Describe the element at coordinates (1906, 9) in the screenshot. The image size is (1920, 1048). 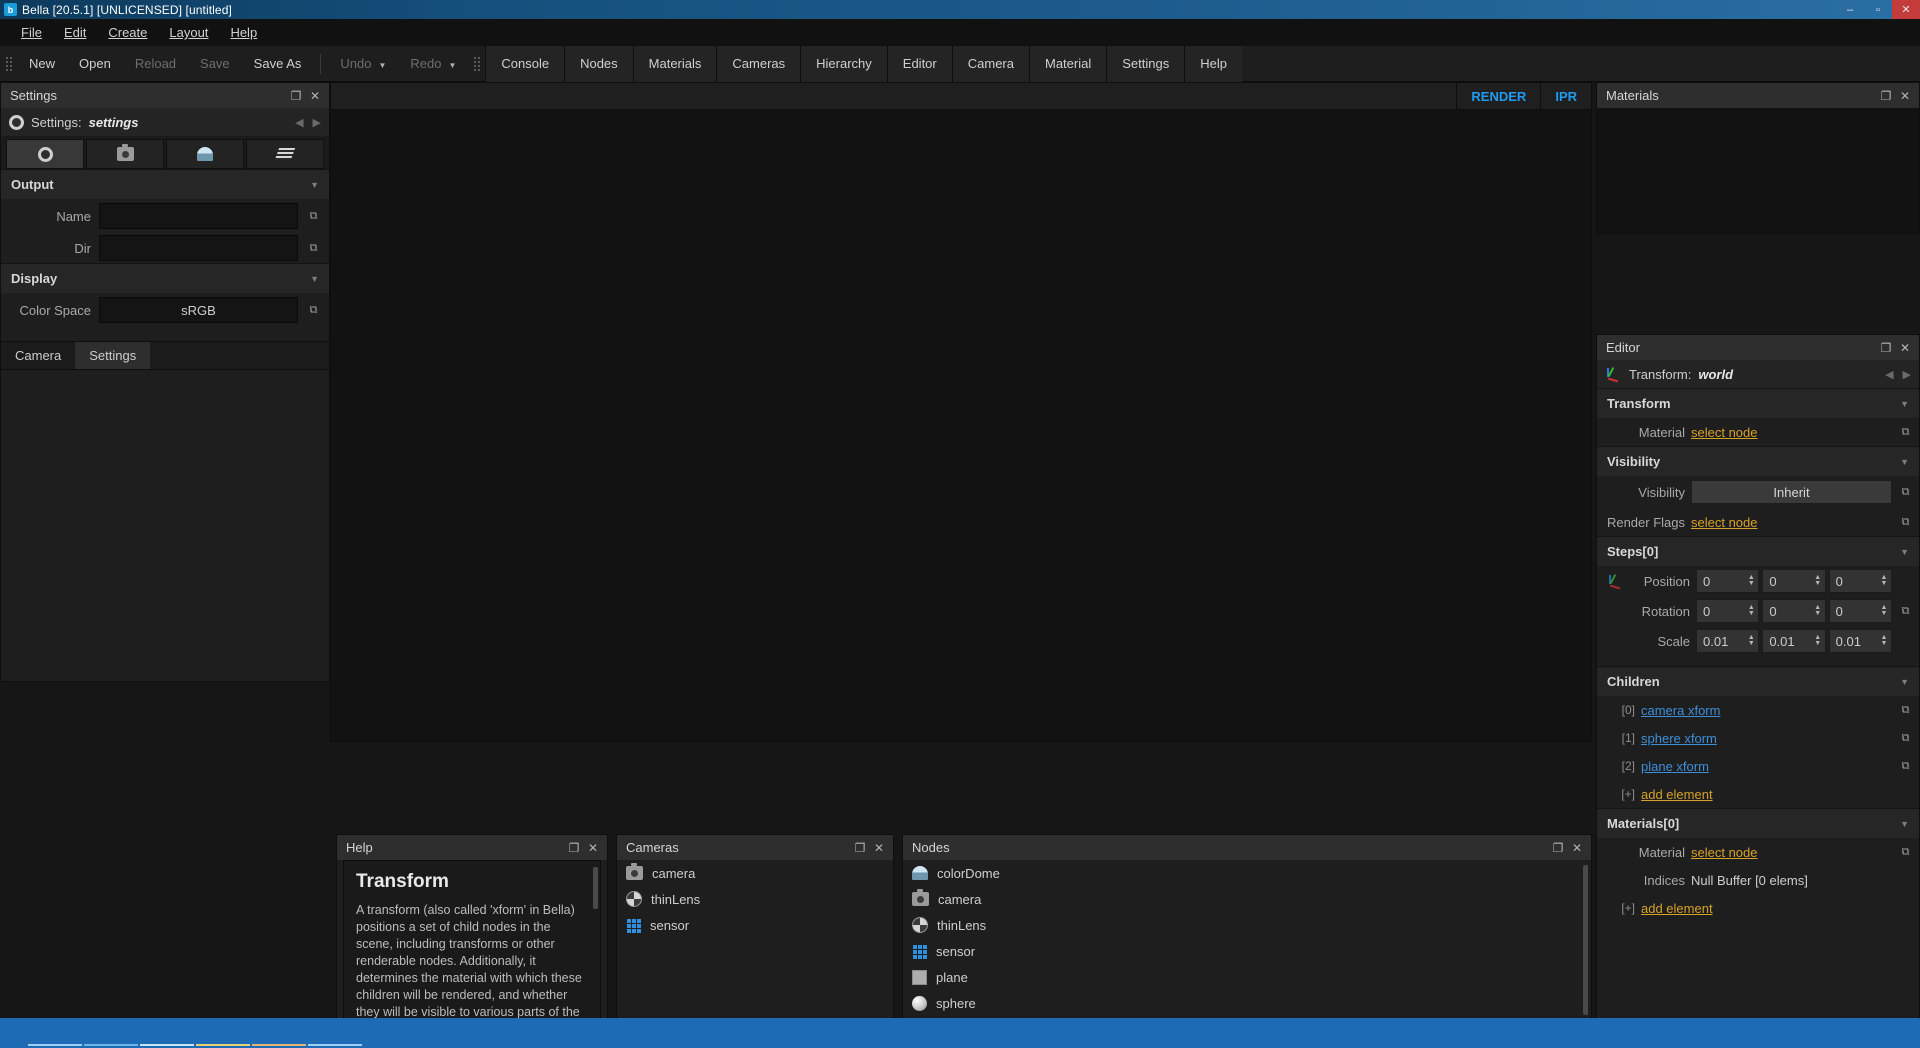
I see `close-button: ✕` at that location.